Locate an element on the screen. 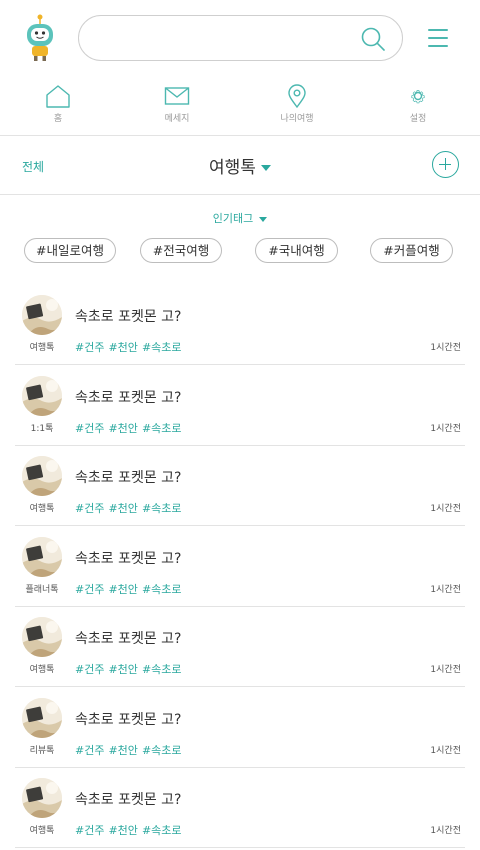 This screenshot has height=850, width=480. nav-item-my-trips: 나의여행 is located at coordinates (297, 105).